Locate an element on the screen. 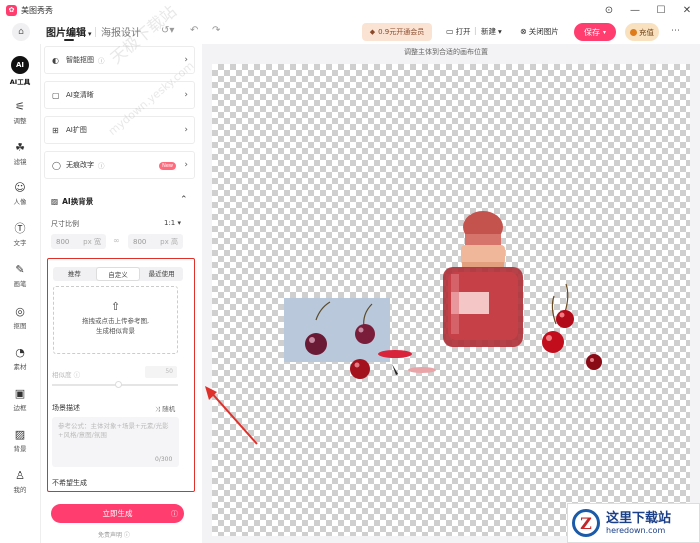 The height and width of the screenshot is (543, 700). ratio-value: 1:1 is located at coordinates (170, 223).